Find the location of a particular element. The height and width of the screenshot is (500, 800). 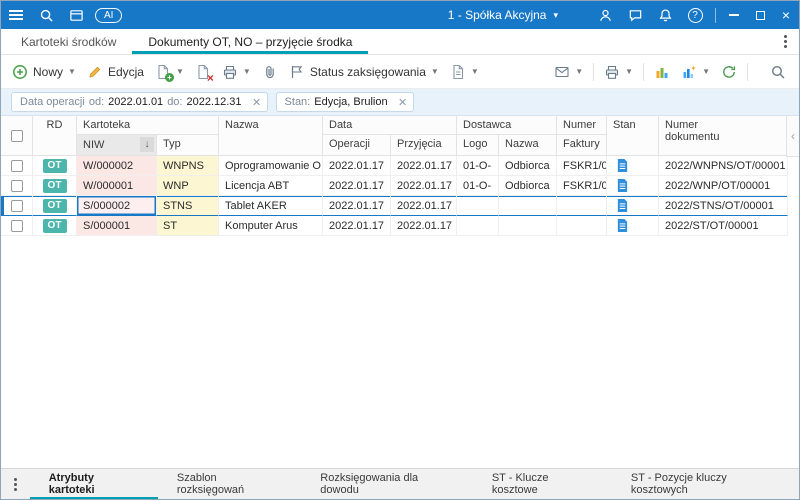

select-all-checkbox is located at coordinates (16, 135).